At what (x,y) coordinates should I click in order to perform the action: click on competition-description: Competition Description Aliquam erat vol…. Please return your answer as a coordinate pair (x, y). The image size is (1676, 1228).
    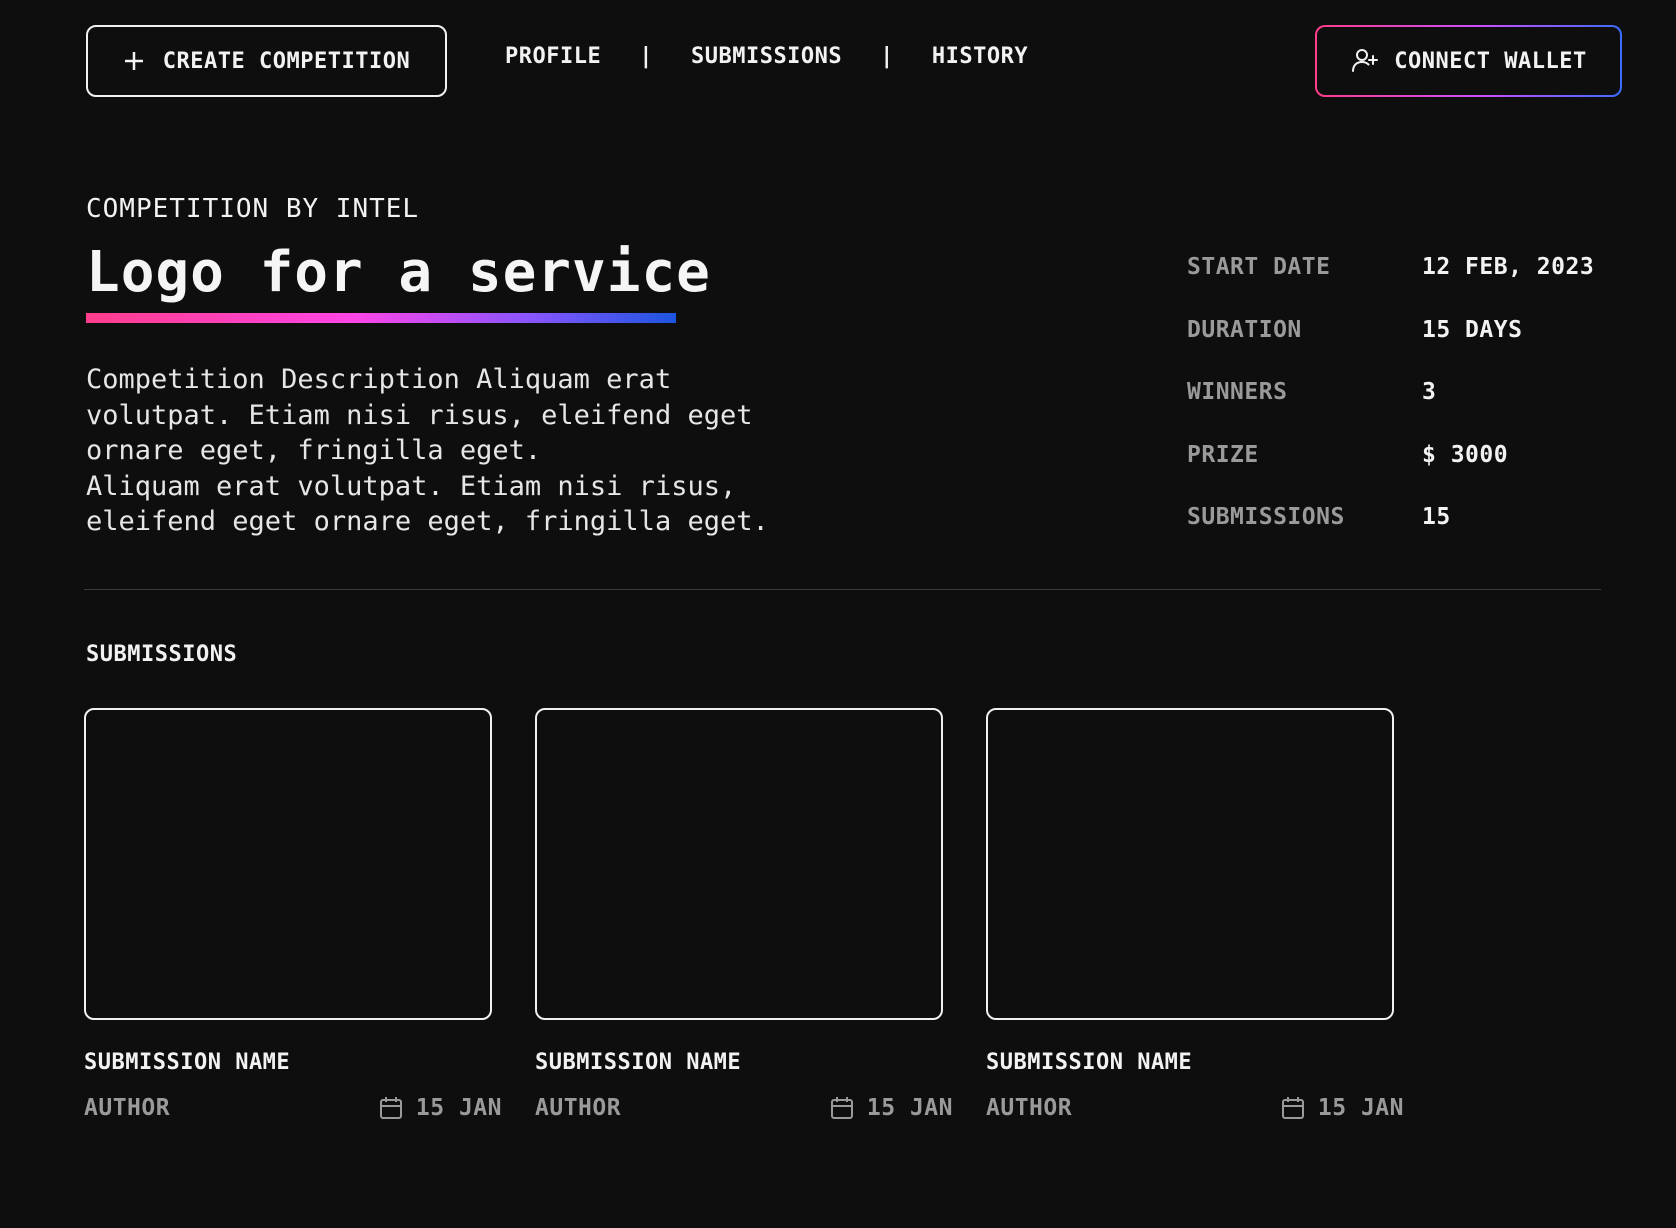
    Looking at the image, I should click on (427, 450).